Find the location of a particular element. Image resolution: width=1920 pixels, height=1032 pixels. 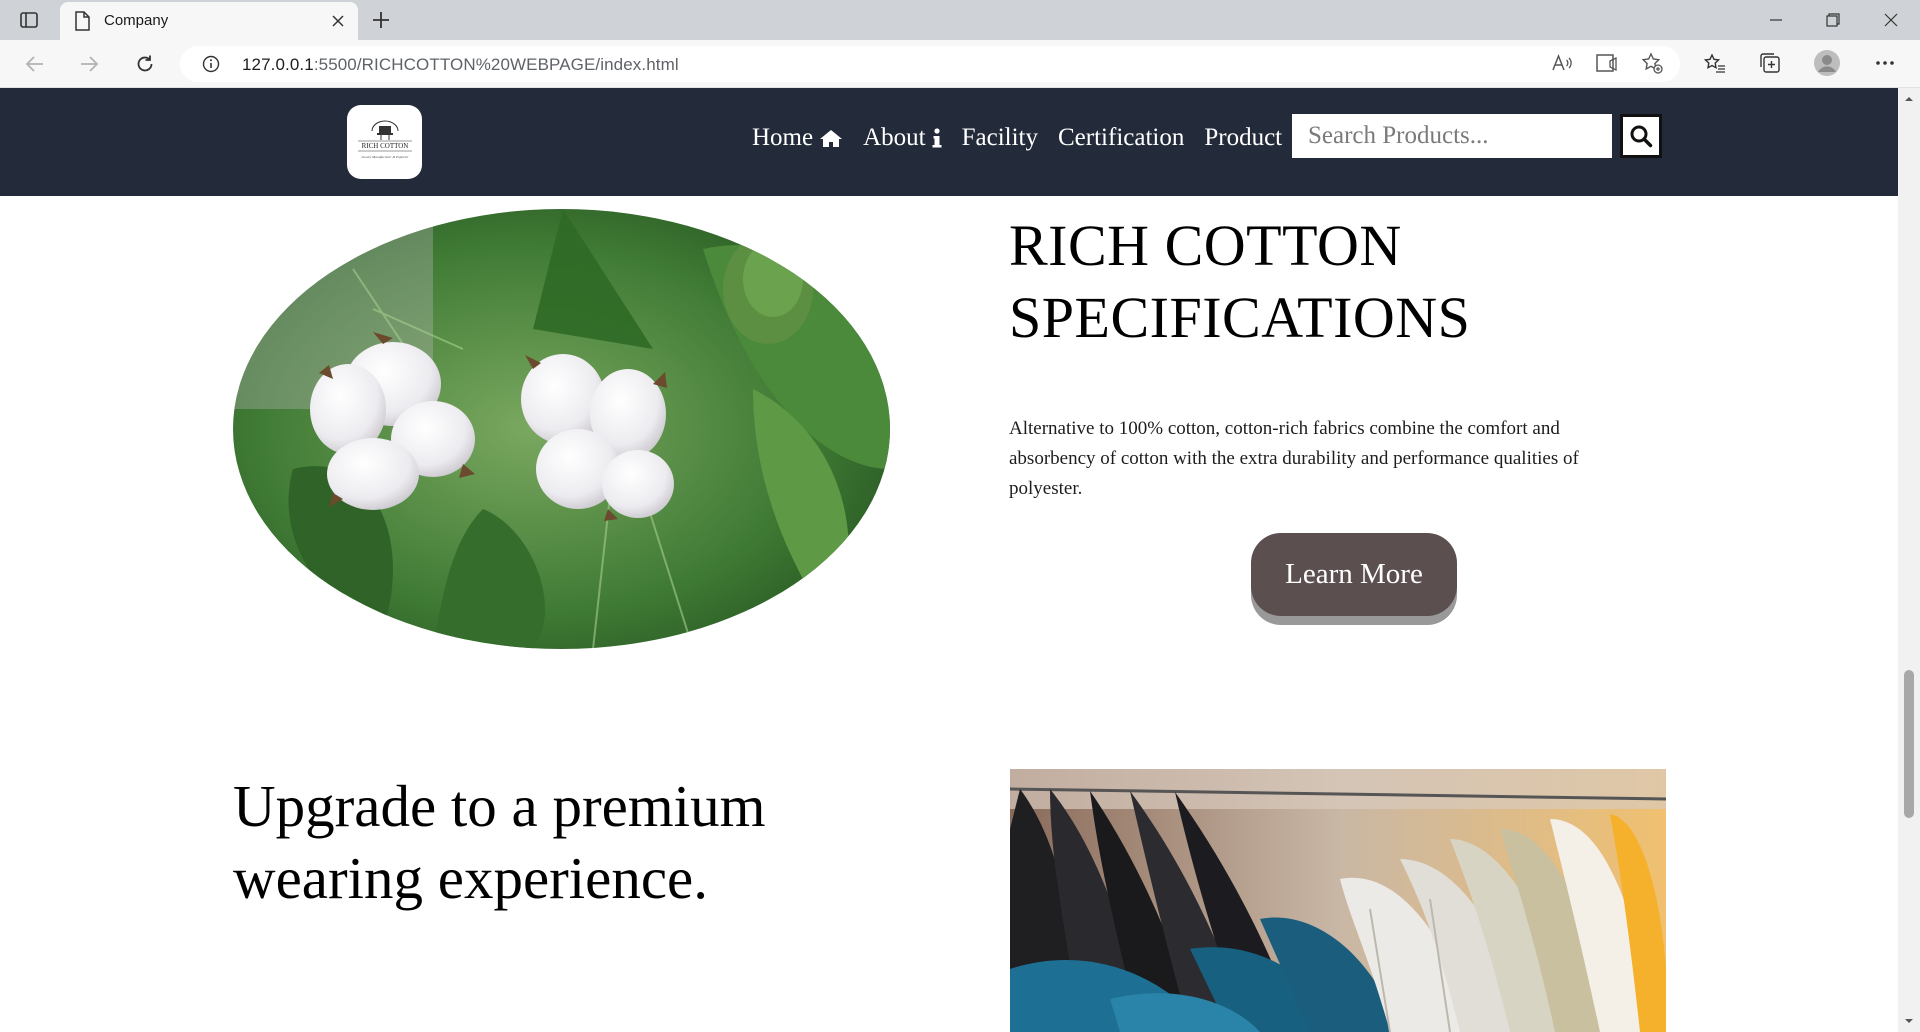

nav-product-label: Product is located at coordinates (1243, 137).